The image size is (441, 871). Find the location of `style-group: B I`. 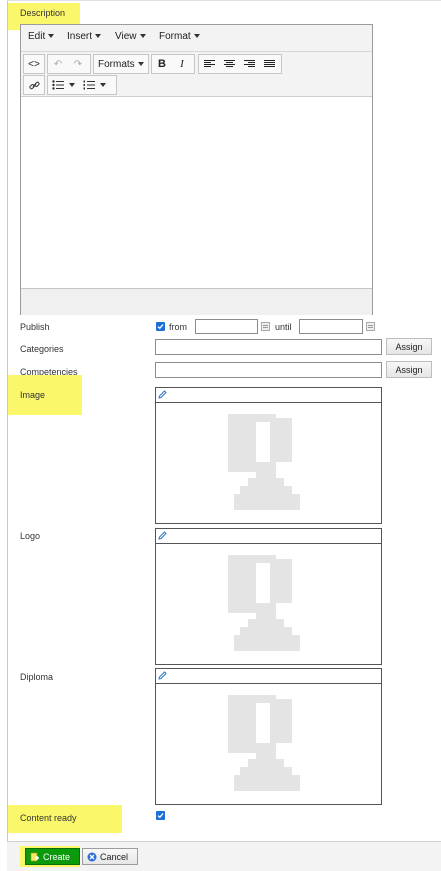

style-group: B I is located at coordinates (173, 64).